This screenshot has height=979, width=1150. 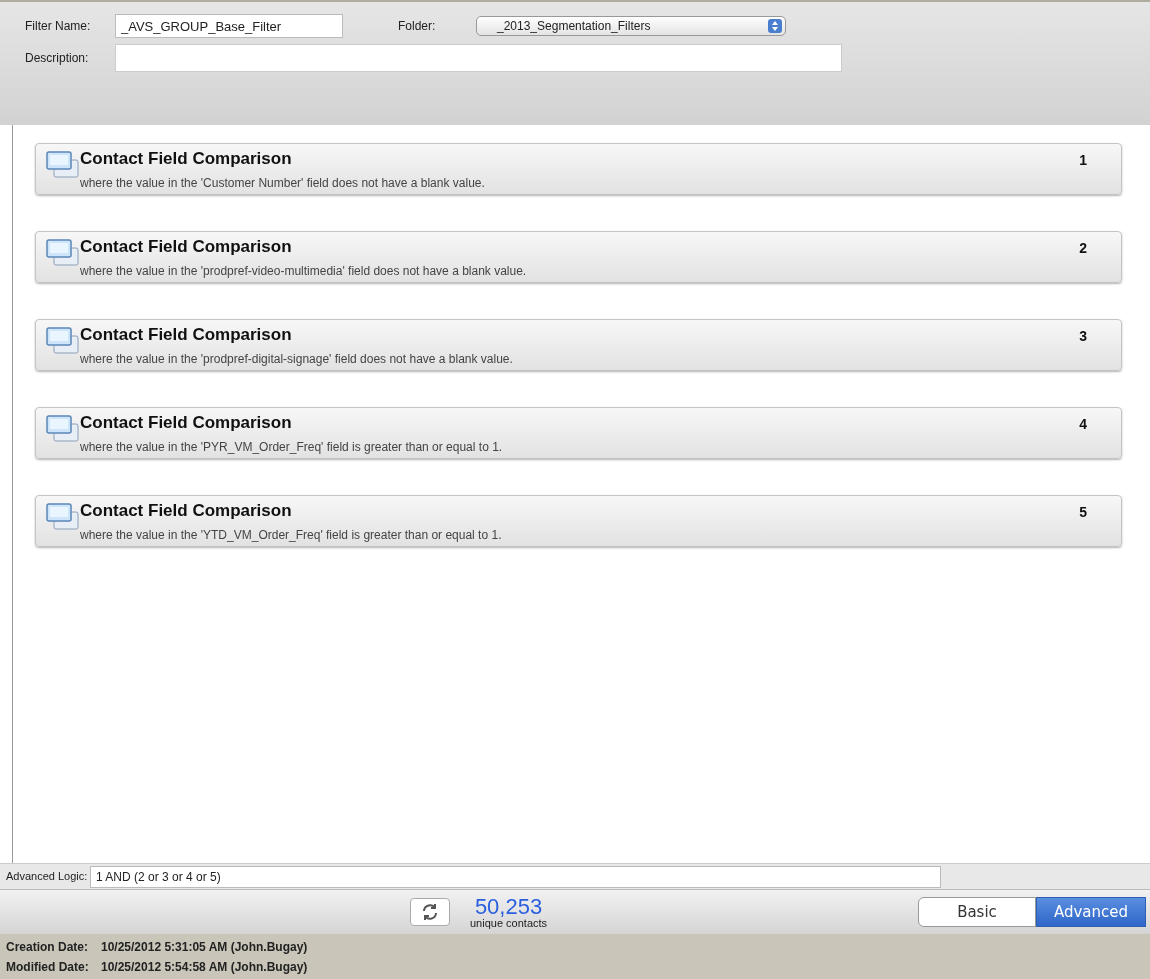 What do you see at coordinates (291, 447) in the screenshot?
I see `criterion-detail: where the value in the 'PYR_VM_Order_Freq' field is greater than or equal to 1.` at bounding box center [291, 447].